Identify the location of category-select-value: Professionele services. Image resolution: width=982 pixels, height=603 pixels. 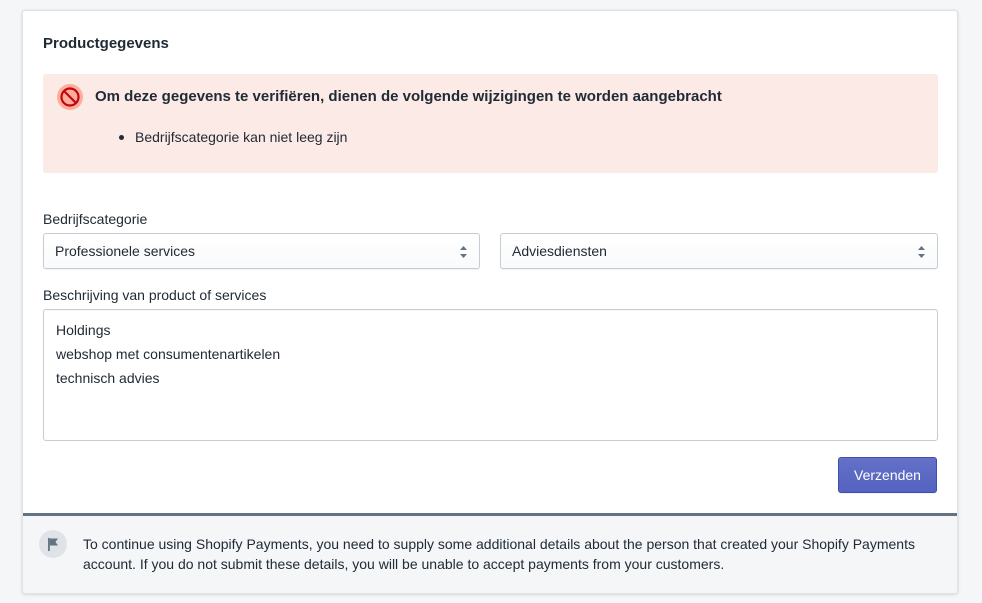
(125, 251).